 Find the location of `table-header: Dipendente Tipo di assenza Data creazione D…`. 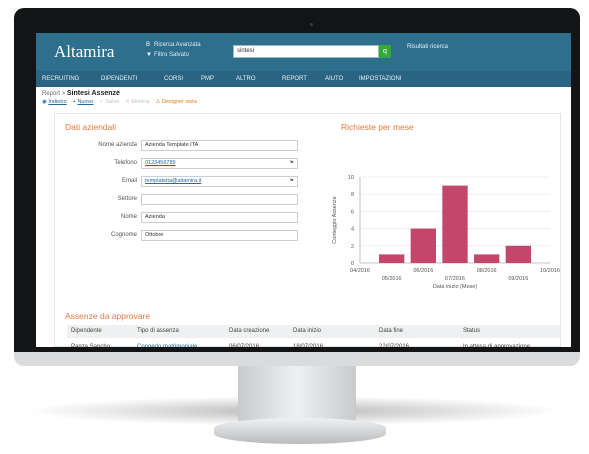

table-header: Dipendente Tipo di assenza Data creazione D… is located at coordinates (313, 331).